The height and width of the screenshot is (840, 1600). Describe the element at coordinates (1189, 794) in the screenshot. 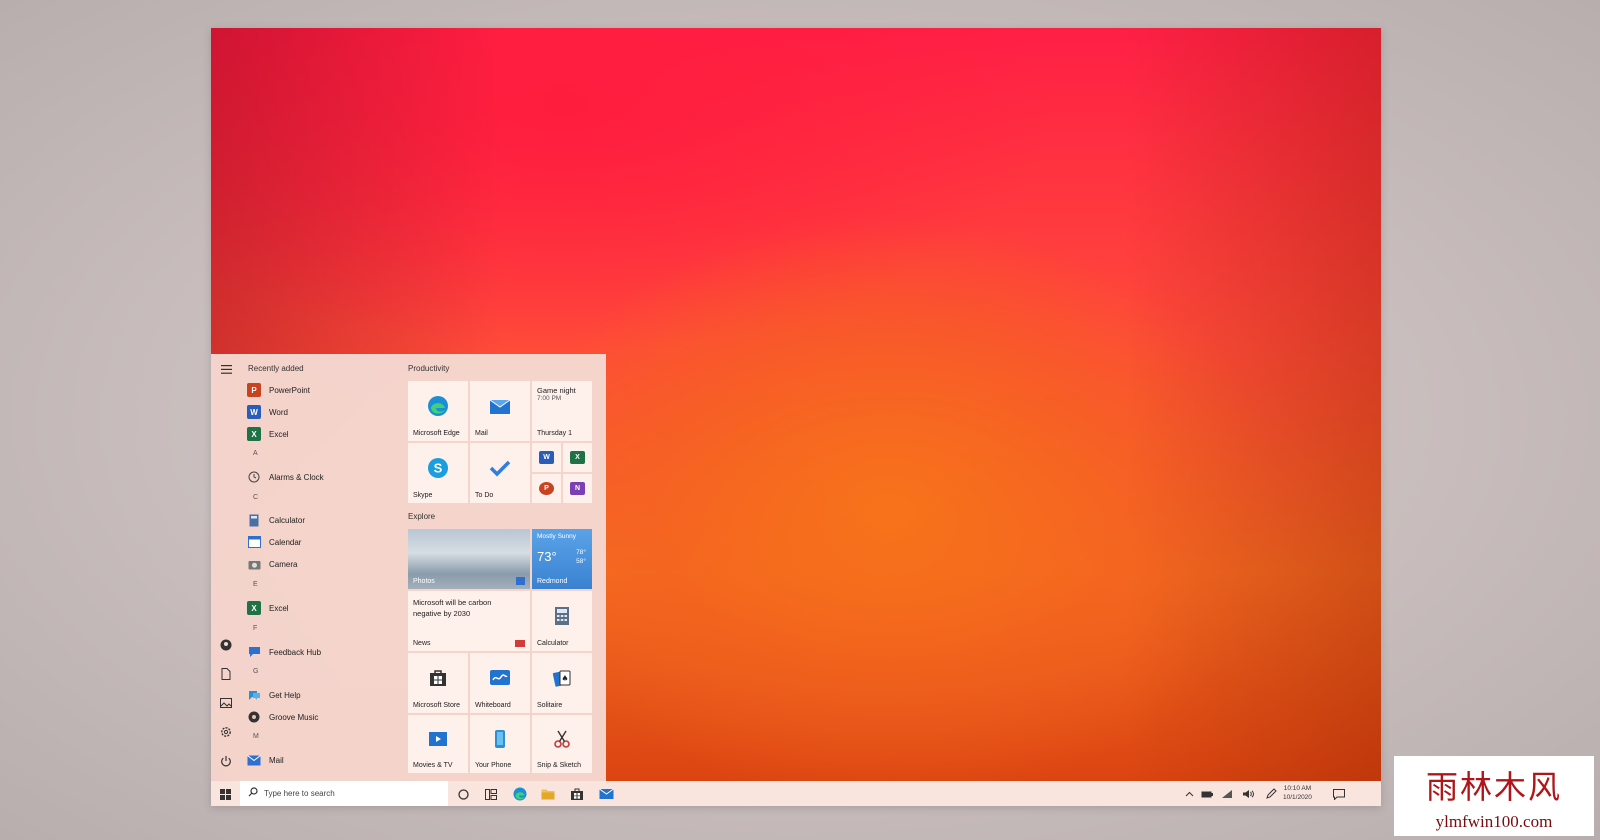

I see `chevron-up-icon` at that location.